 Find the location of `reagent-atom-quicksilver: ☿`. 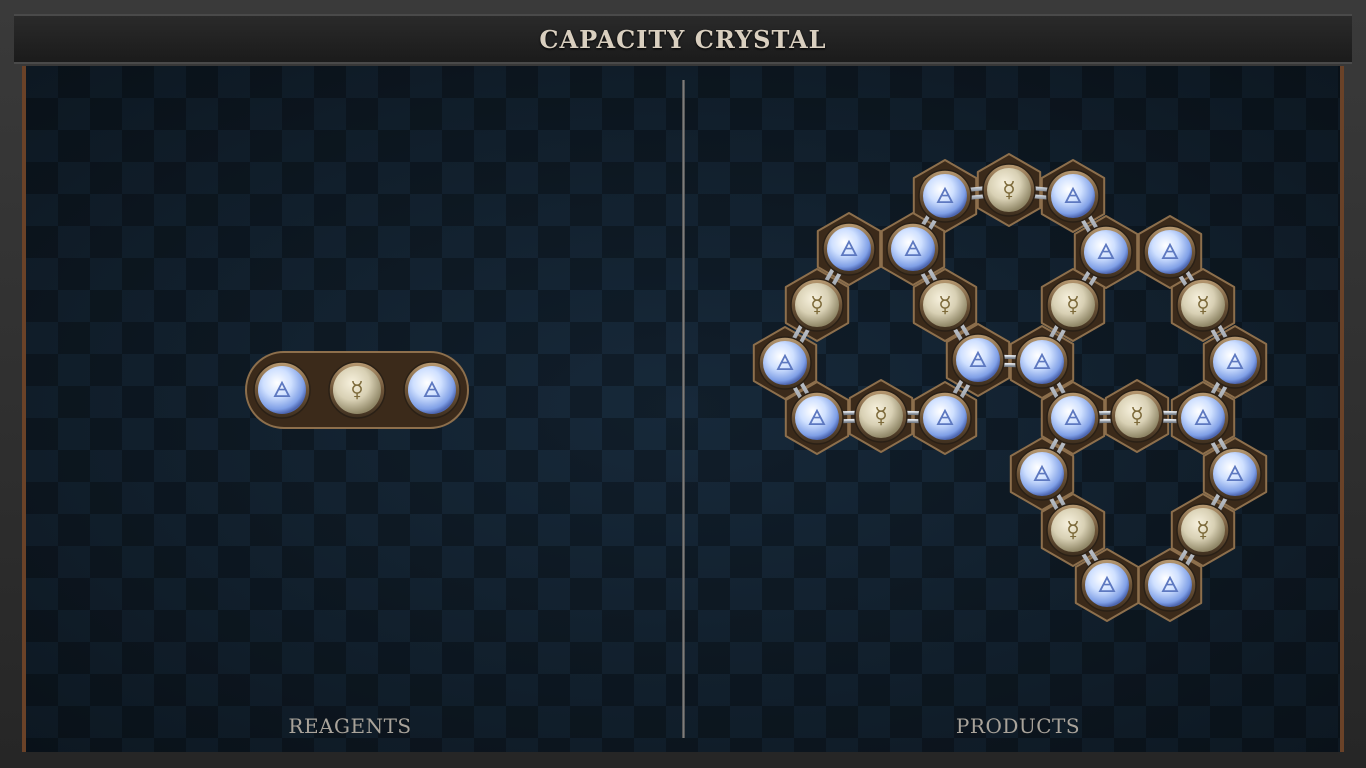

reagent-atom-quicksilver: ☿ is located at coordinates (357, 390).